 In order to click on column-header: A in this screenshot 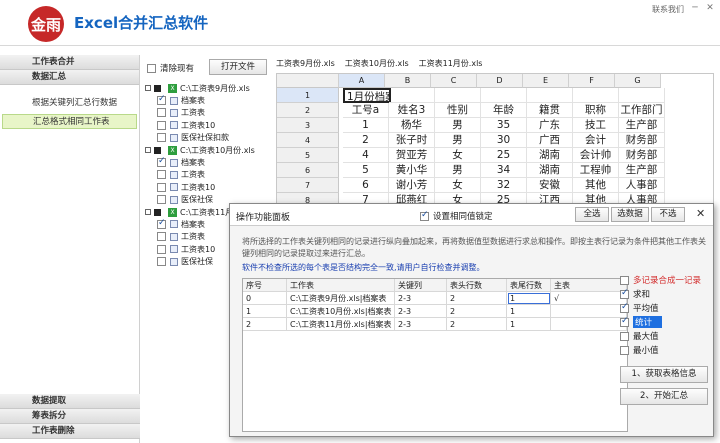, I will do `click(362, 81)`.